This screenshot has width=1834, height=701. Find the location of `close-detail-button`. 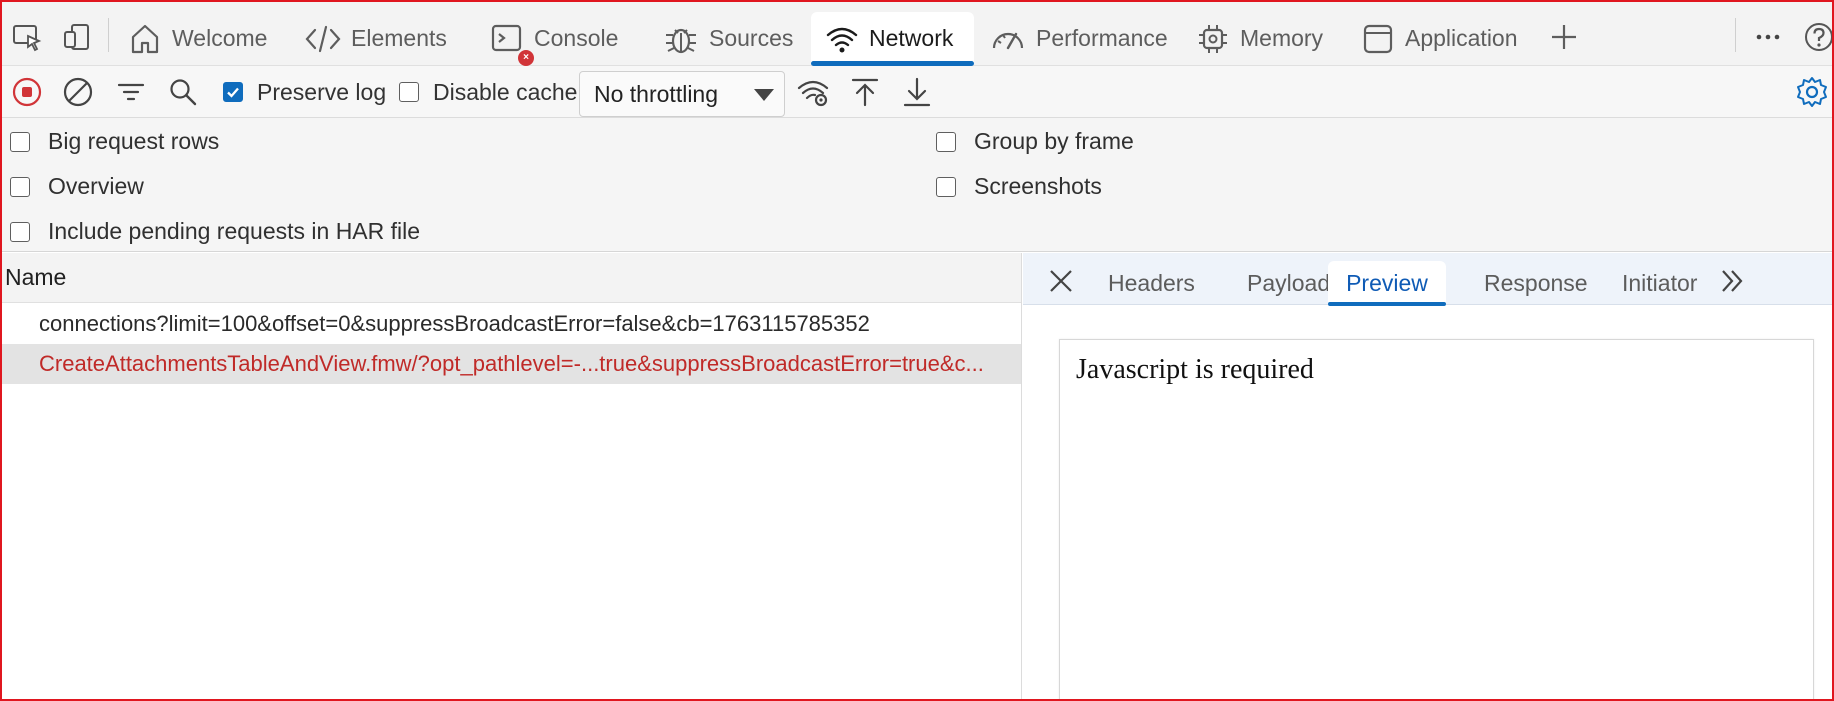

close-detail-button is located at coordinates (1061, 281).